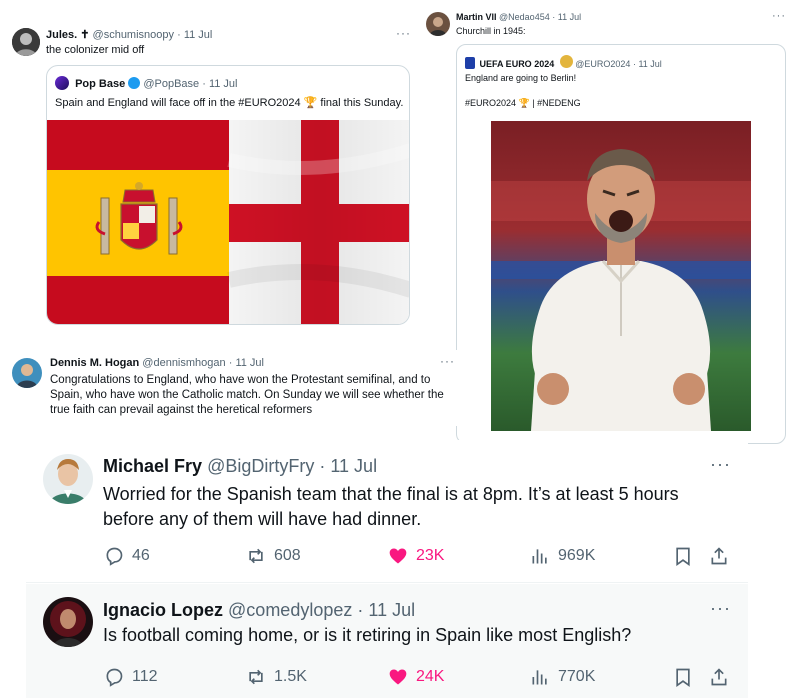 This screenshot has width=794, height=698. What do you see at coordinates (260, 466) in the screenshot?
I see `handle: @BigDirtyFry` at bounding box center [260, 466].